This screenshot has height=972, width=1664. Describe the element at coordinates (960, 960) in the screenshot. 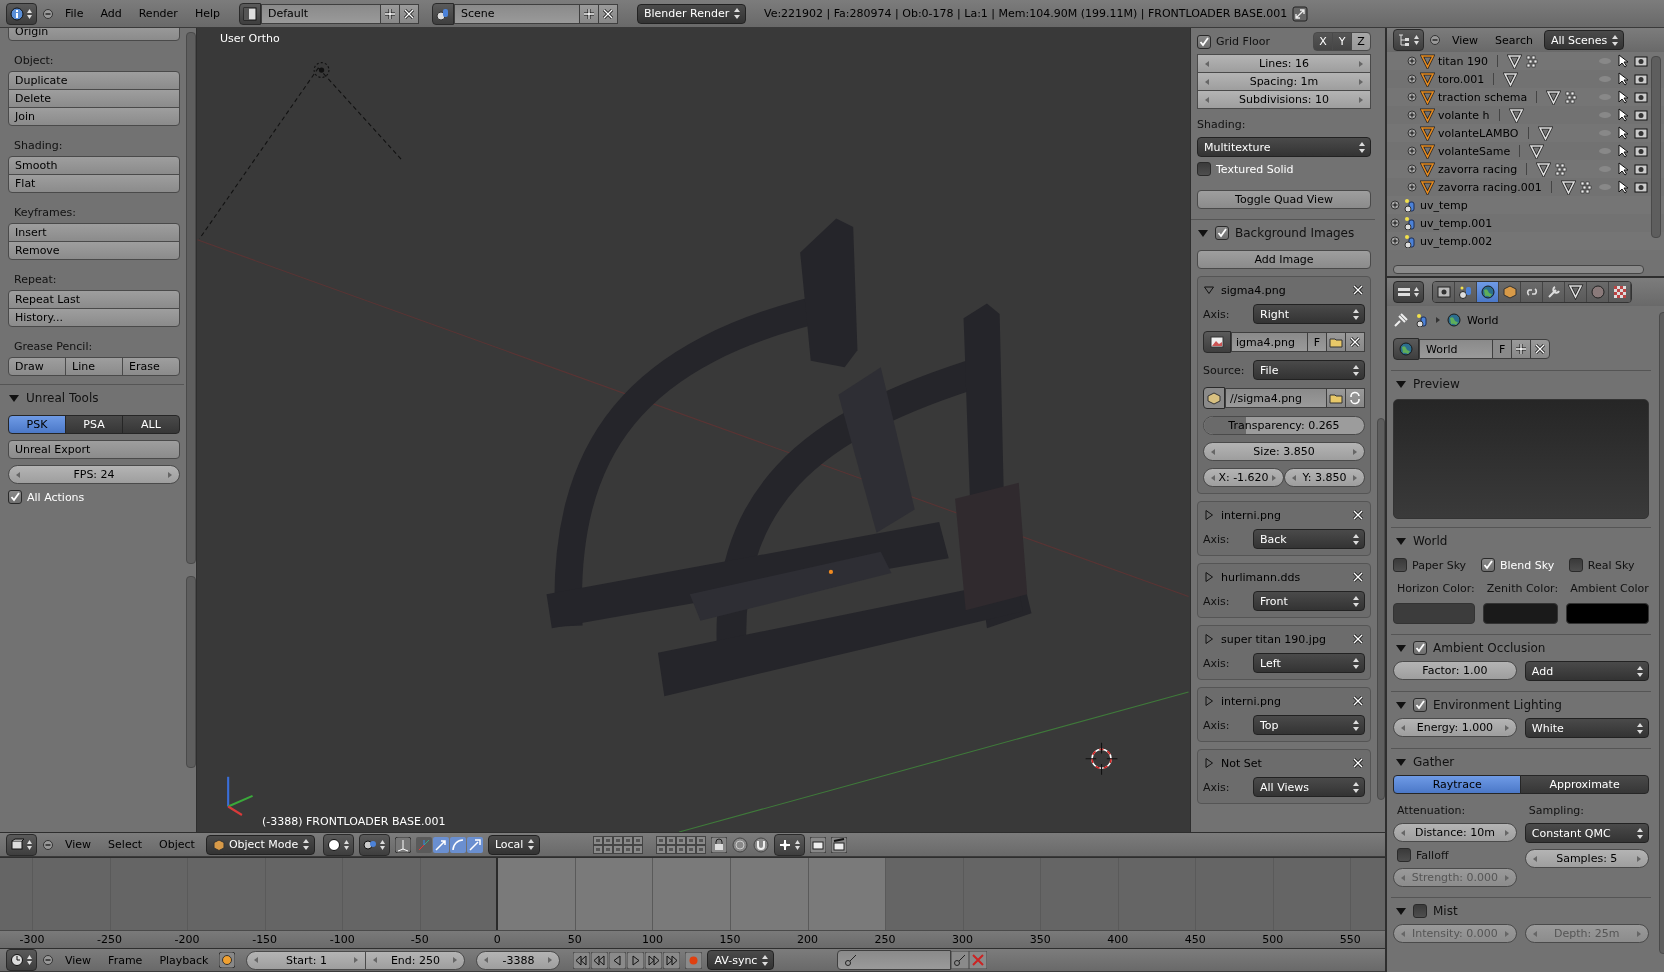

I see `key-icon` at that location.